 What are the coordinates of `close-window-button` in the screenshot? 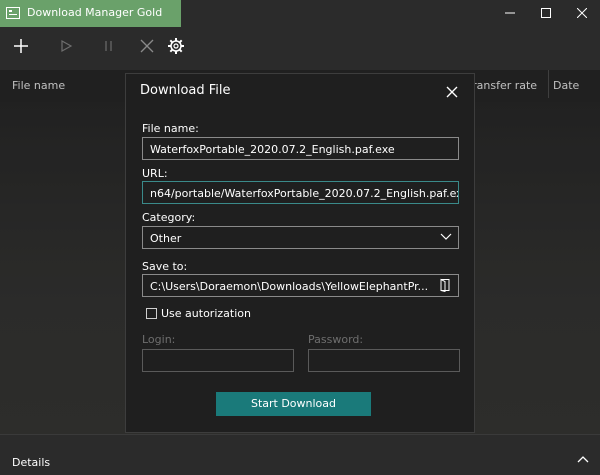 It's located at (582, 13).